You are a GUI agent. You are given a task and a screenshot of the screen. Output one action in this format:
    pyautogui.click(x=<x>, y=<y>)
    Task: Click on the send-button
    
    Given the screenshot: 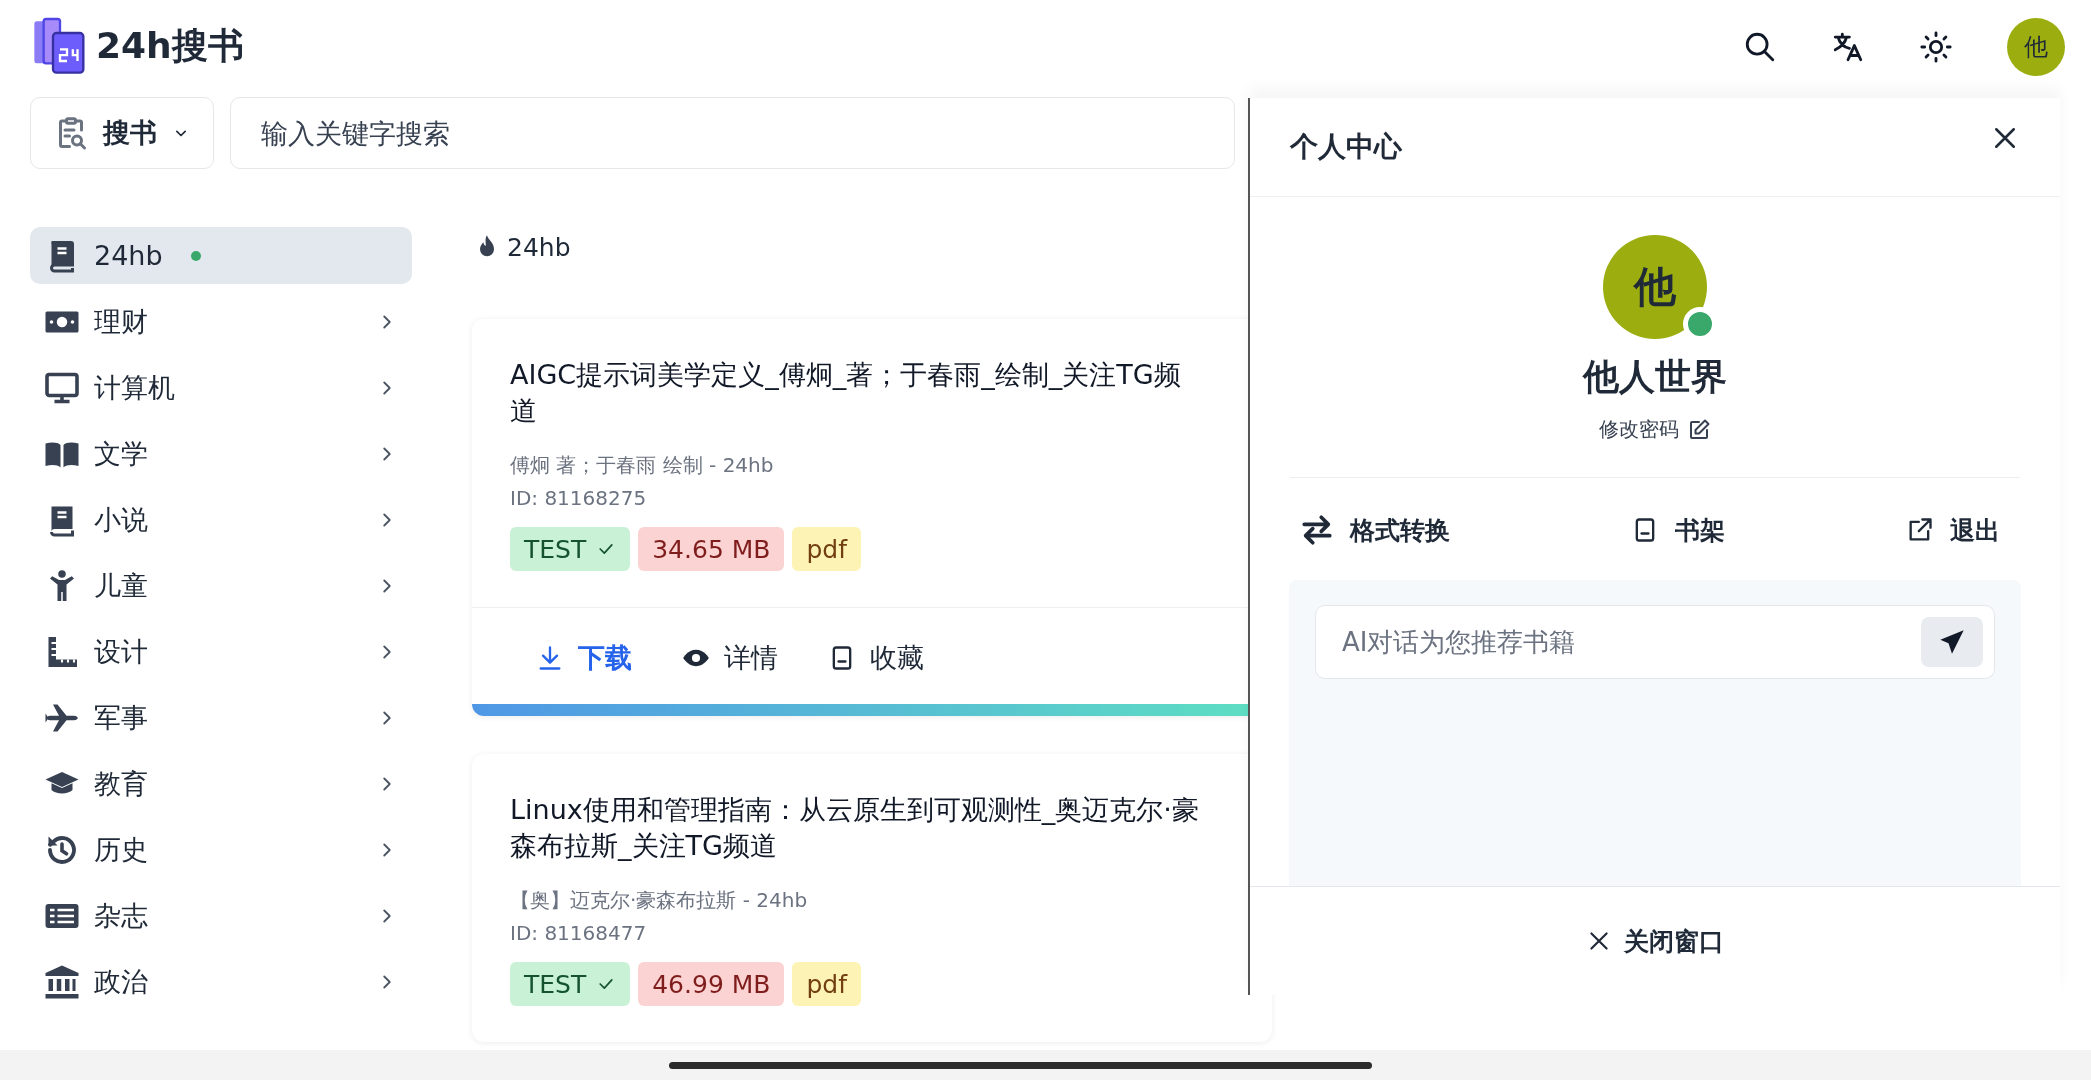 What is the action you would take?
    pyautogui.click(x=1952, y=642)
    